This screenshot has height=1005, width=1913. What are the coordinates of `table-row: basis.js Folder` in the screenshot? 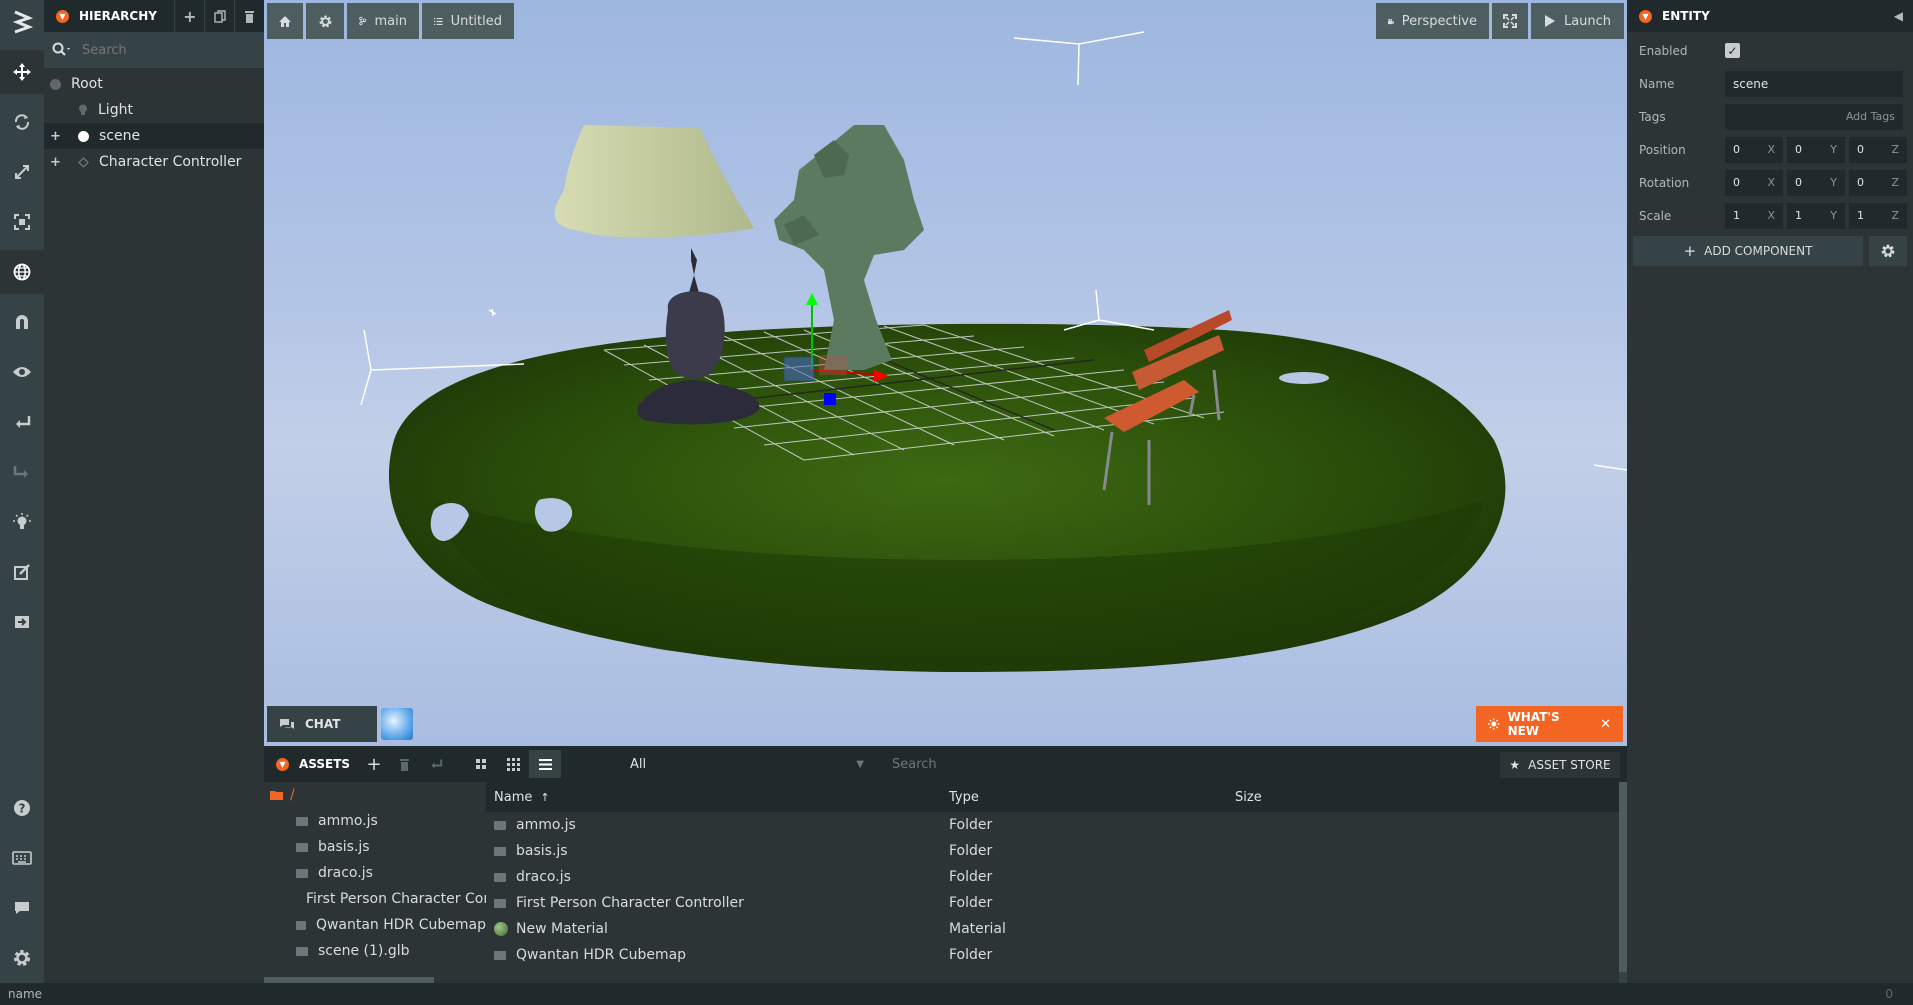 It's located at (1056, 851).